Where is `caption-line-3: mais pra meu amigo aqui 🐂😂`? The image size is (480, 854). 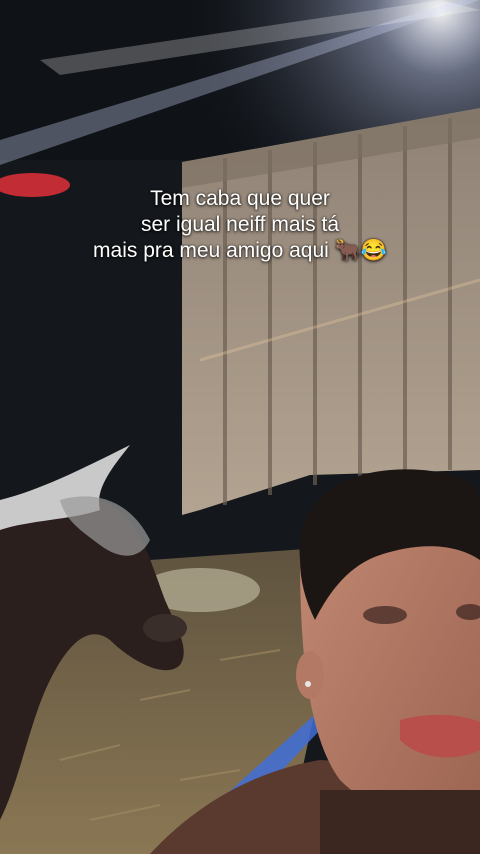
caption-line-3: mais pra meu amigo aqui 🐂😂 is located at coordinates (240, 250).